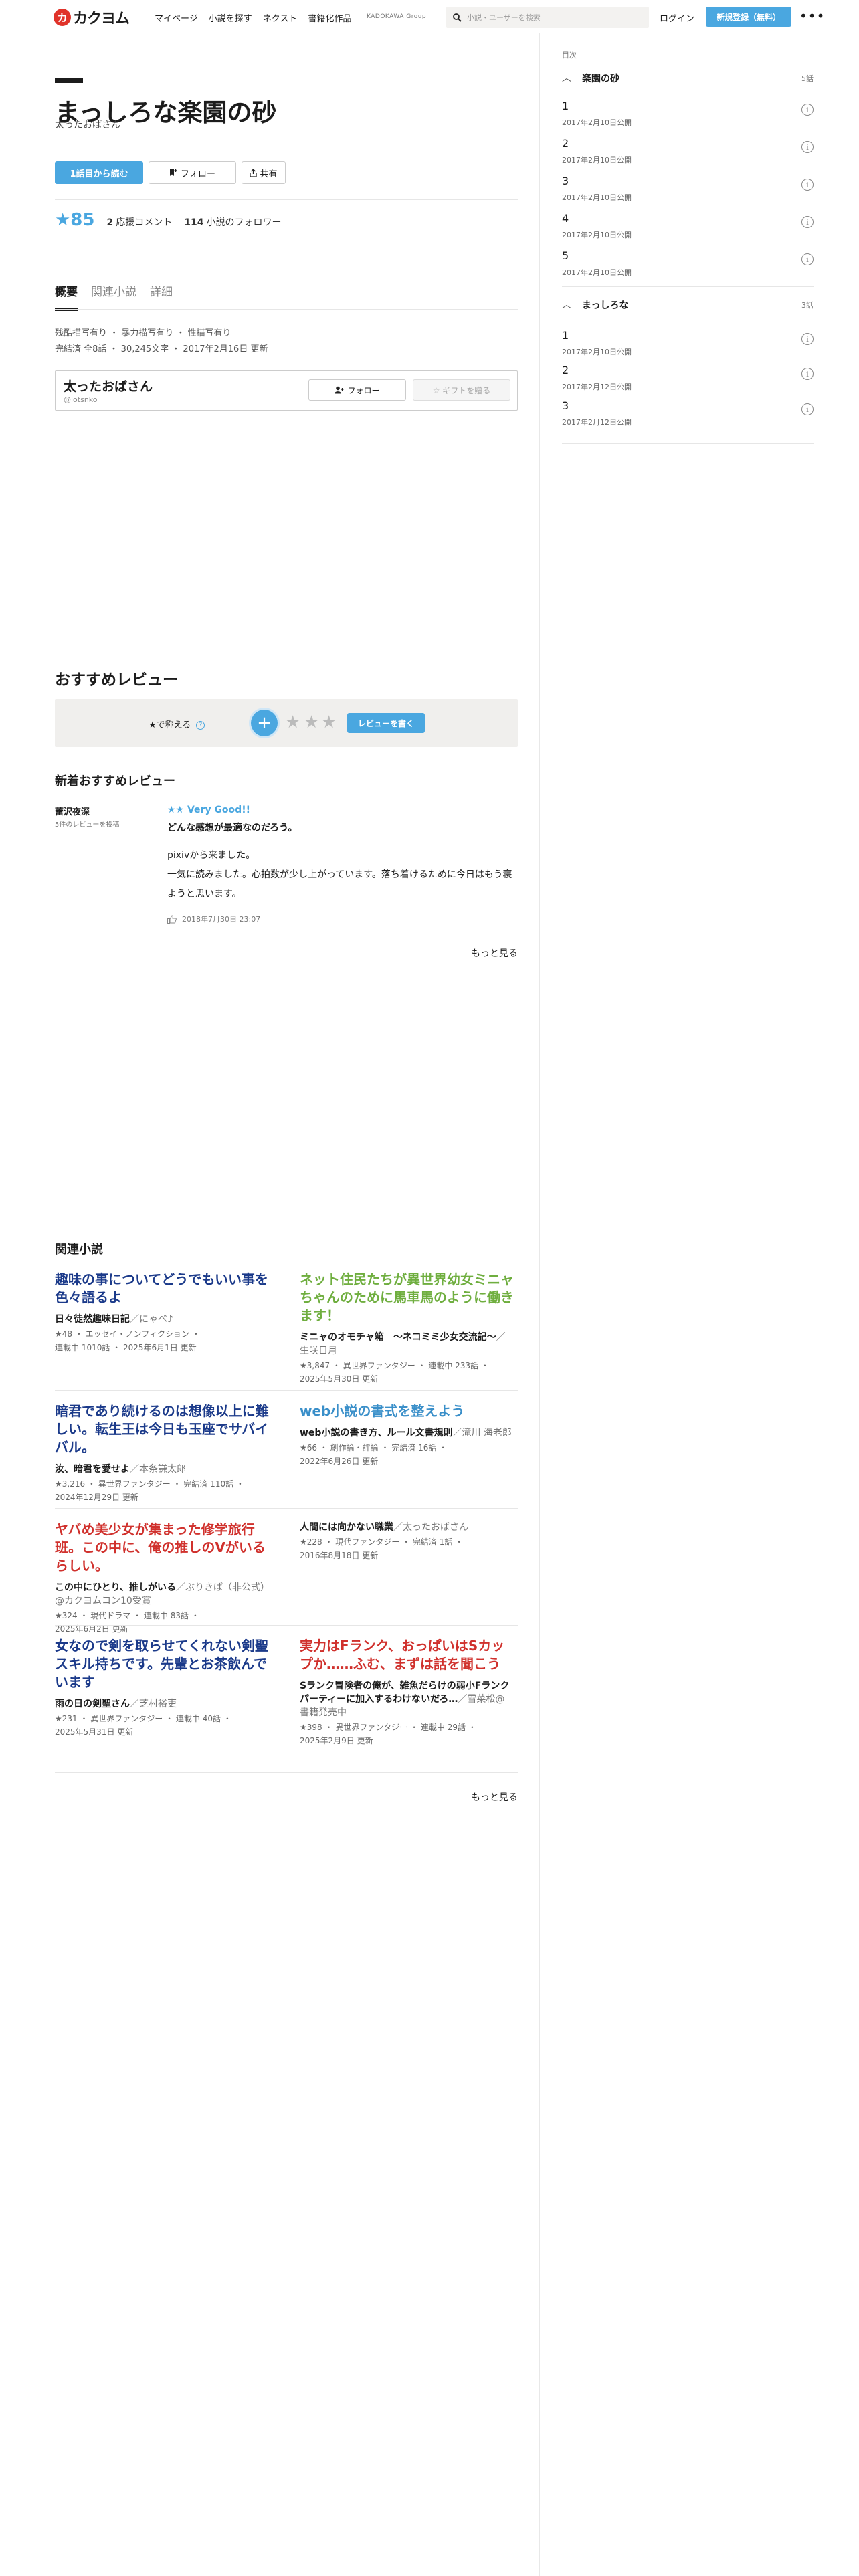 This screenshot has width=859, height=2576. I want to click on tab-overview: 概要, so click(66, 296).